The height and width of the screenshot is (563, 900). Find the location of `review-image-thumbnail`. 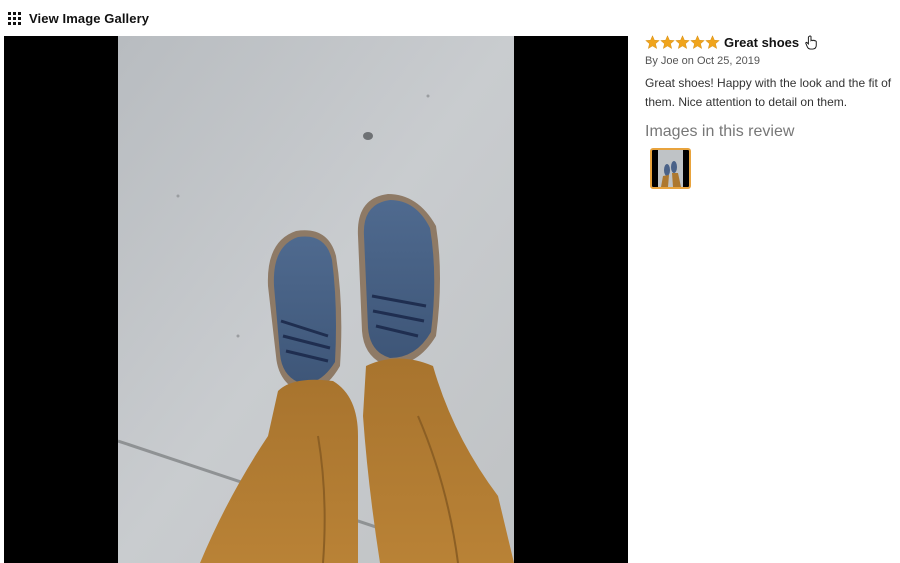

review-image-thumbnail is located at coordinates (670, 168).